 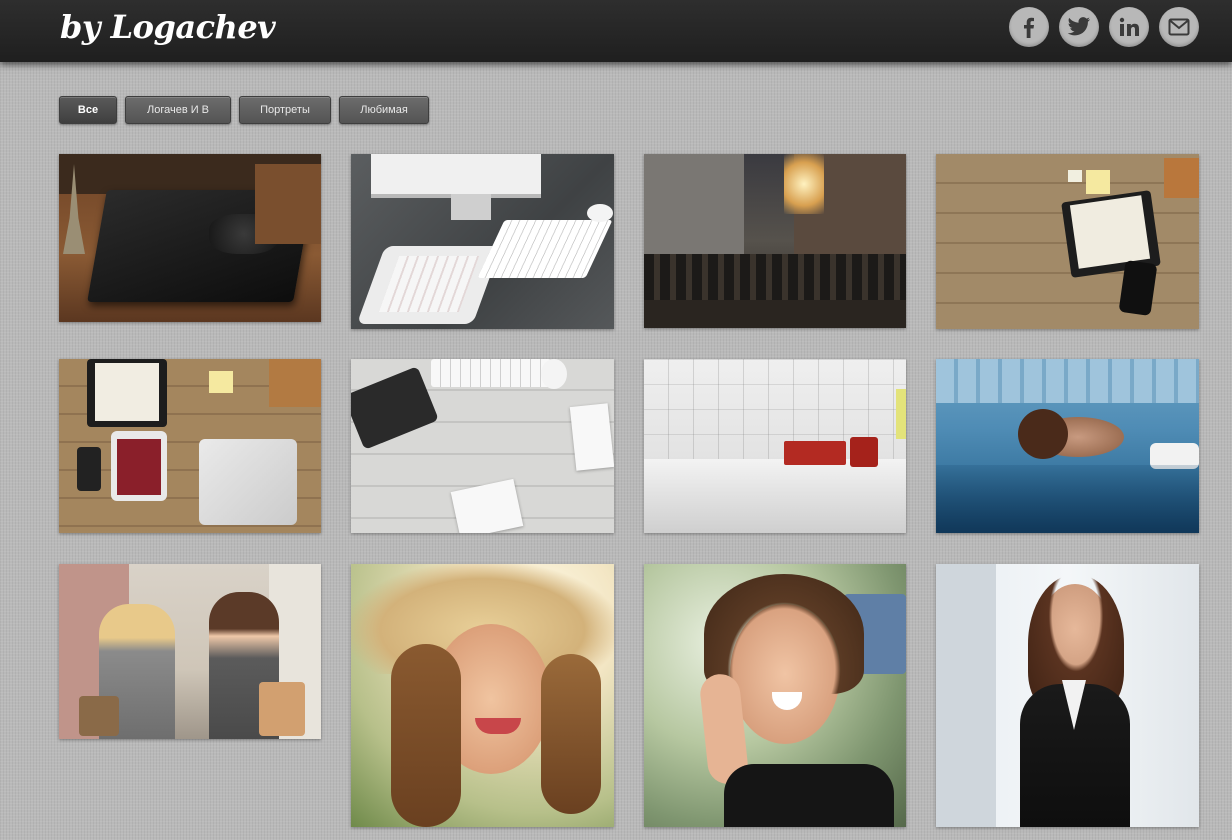 I want to click on gallery-photo-interior-sketch, so click(x=775, y=446).